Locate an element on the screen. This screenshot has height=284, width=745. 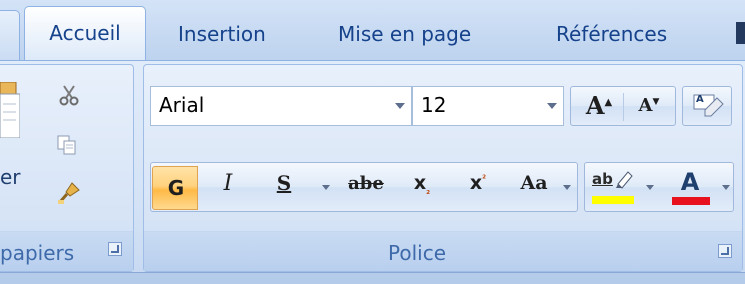
tab-next-partial is located at coordinates (740, 33).